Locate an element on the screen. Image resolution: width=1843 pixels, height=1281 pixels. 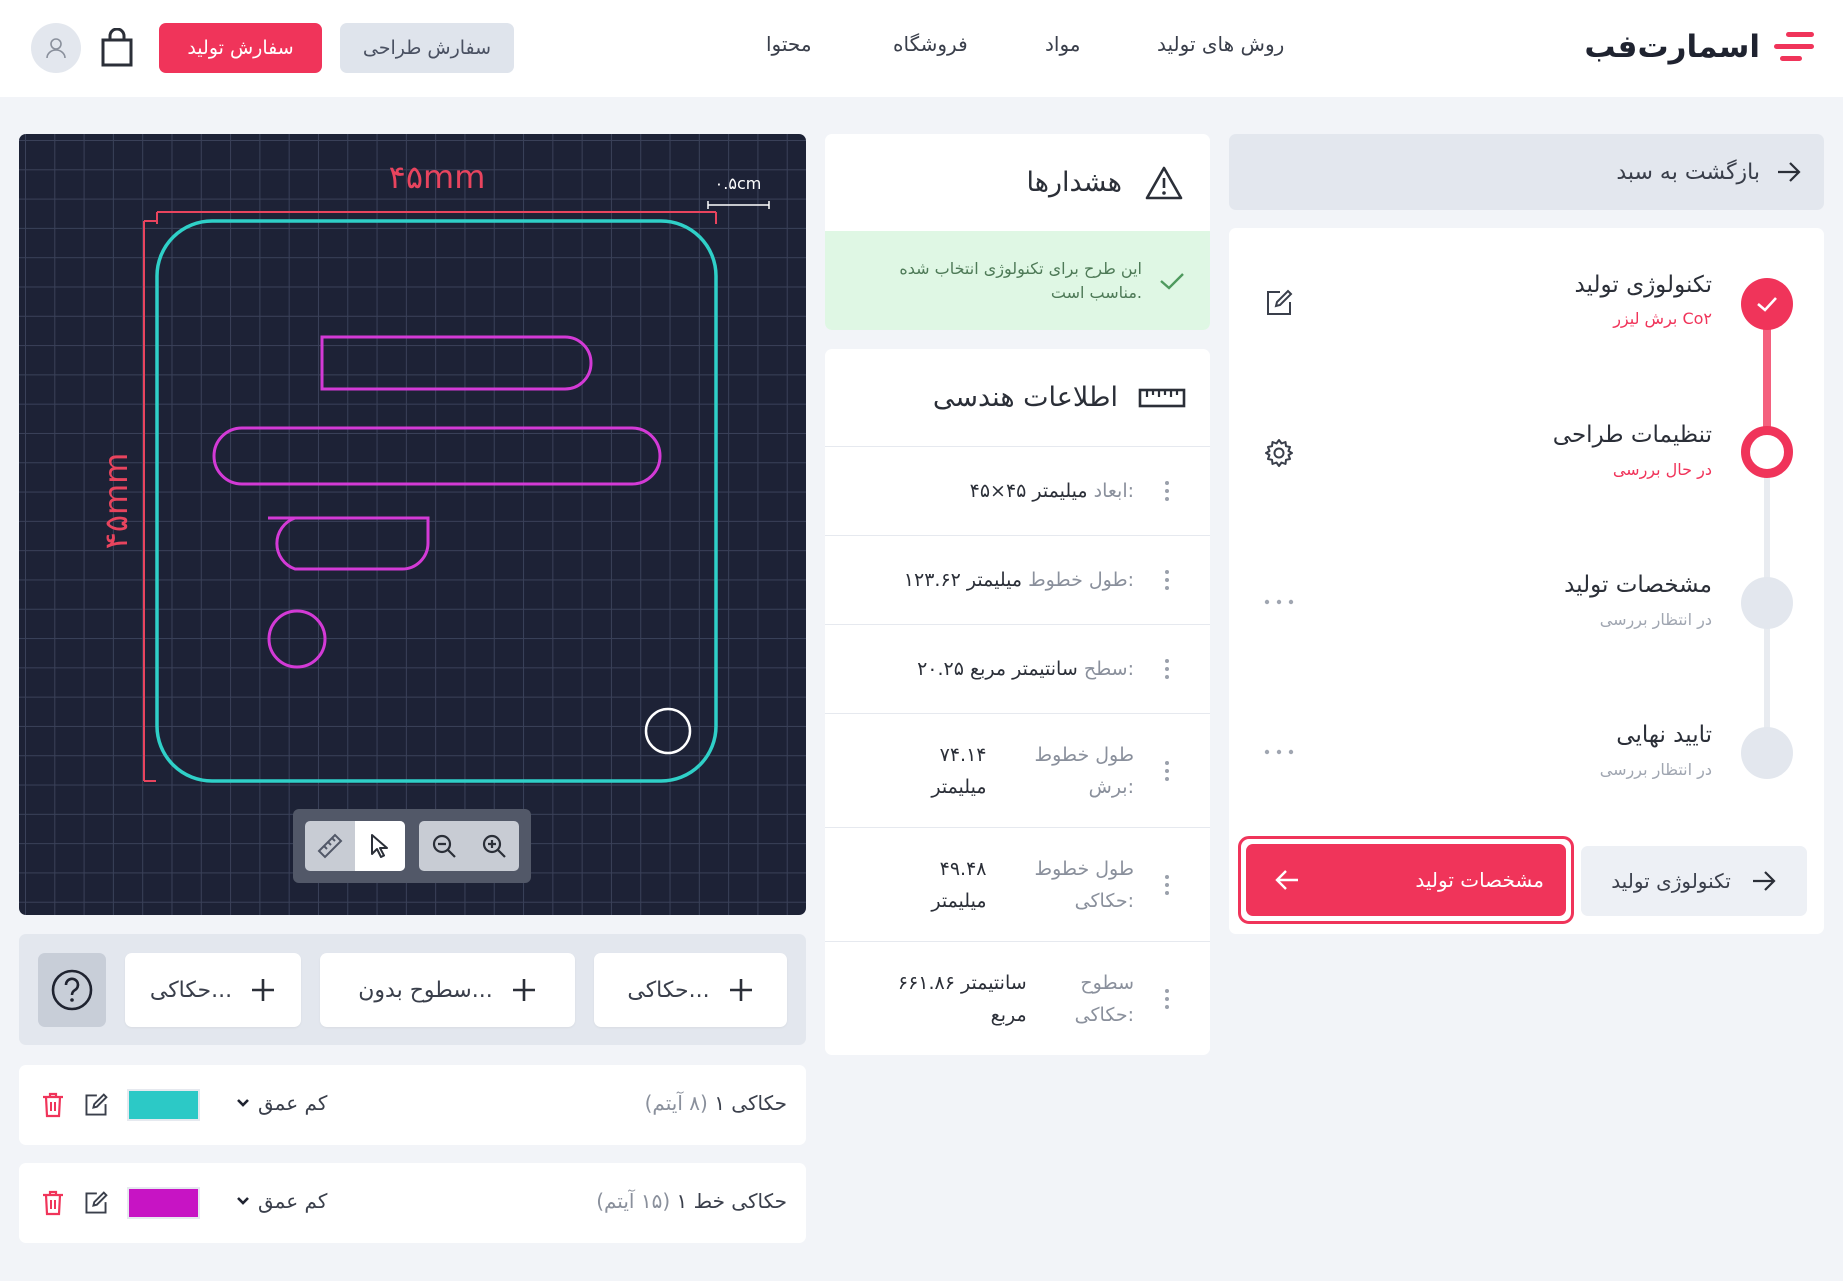
layer-row: حکاکی ۱ (۸ آیتم) کم عمق is located at coordinates (412, 1105).